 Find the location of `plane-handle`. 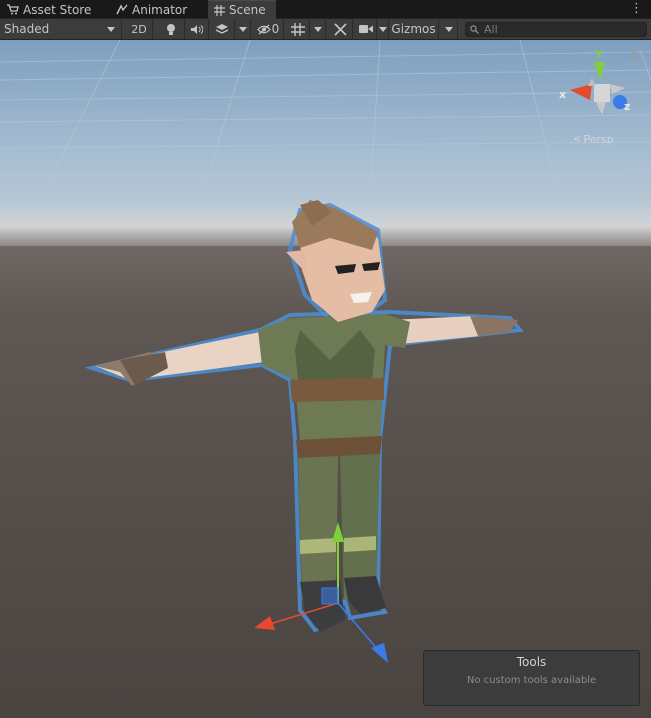

plane-handle is located at coordinates (330, 596).